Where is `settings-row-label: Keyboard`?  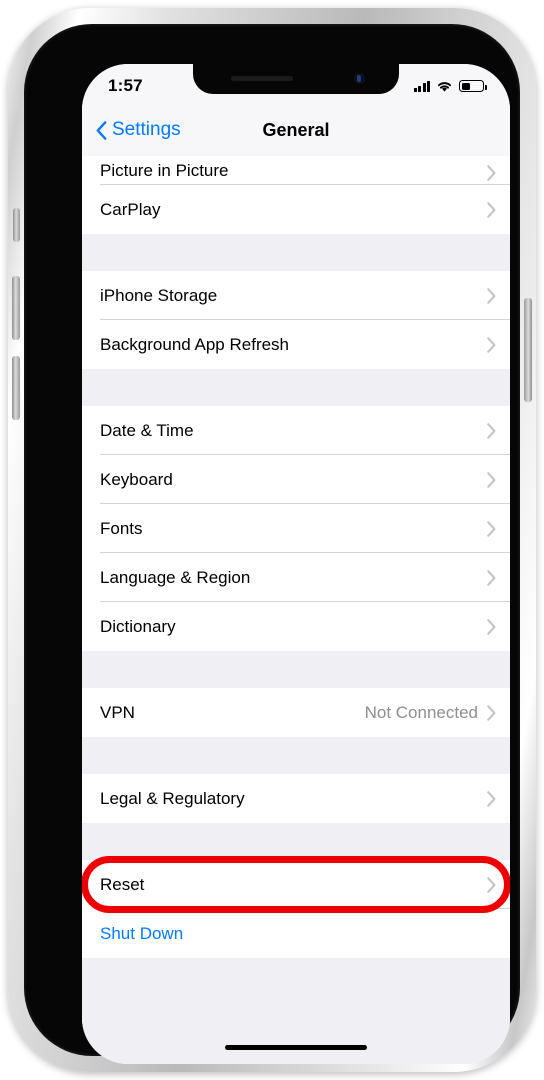 settings-row-label: Keyboard is located at coordinates (136, 479).